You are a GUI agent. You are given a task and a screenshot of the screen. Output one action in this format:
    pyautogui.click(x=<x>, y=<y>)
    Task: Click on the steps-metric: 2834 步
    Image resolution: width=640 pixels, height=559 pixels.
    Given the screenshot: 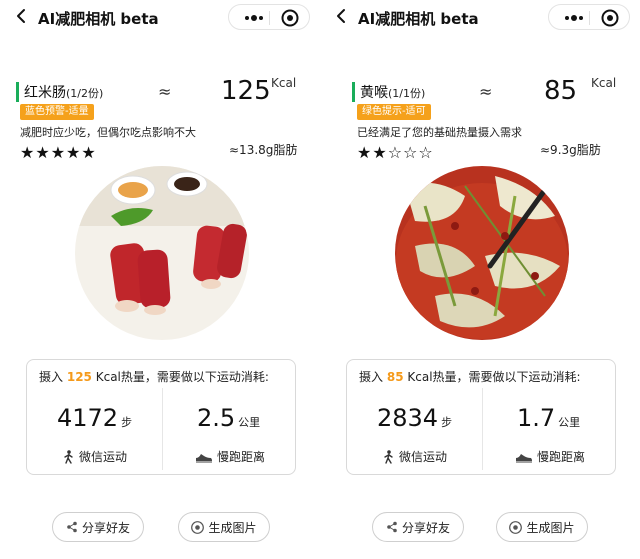 What is the action you would take?
    pyautogui.click(x=414, y=418)
    